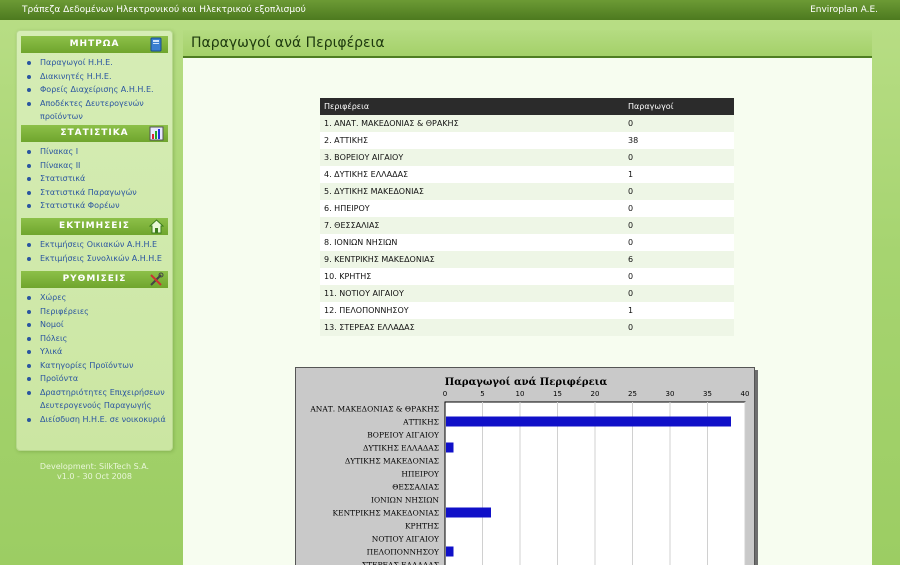 Image resolution: width=900 pixels, height=565 pixels. Describe the element at coordinates (97, 206) in the screenshot. I see `menu-item-body-statistics: Στατιστικά Φορέων` at that location.